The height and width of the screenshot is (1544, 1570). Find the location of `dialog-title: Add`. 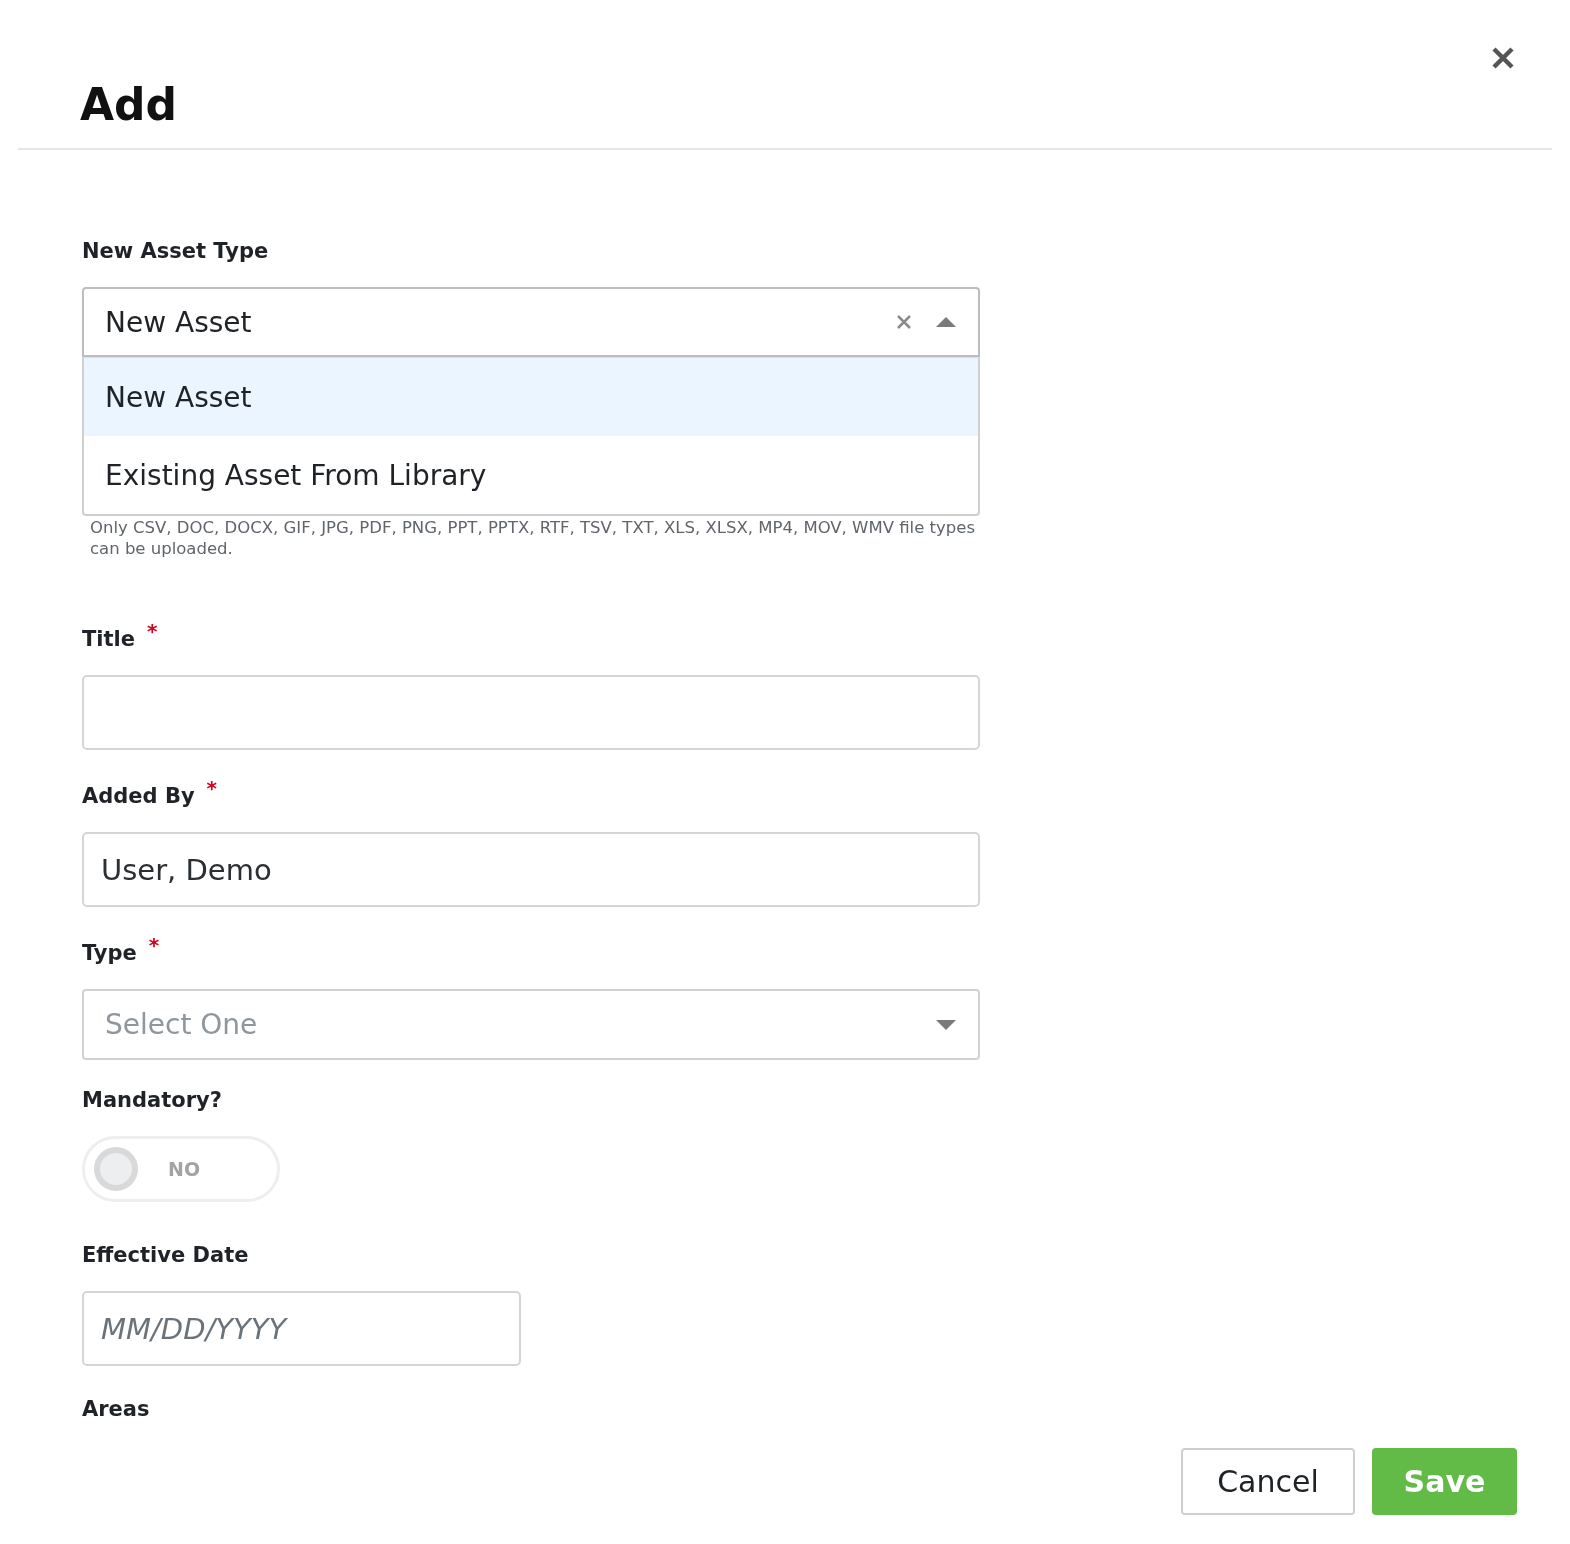

dialog-title: Add is located at coordinates (129, 105).